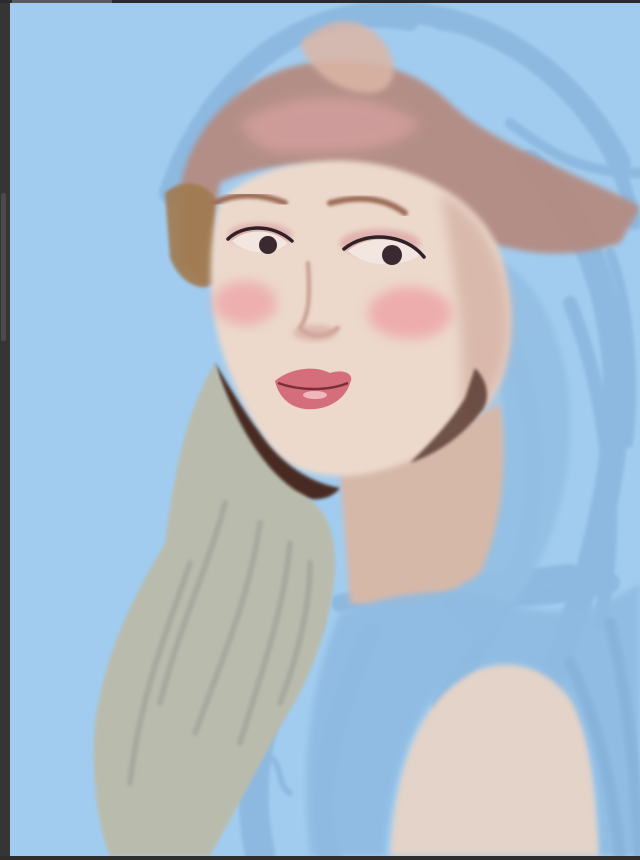 This screenshot has width=640, height=860. What do you see at coordinates (3, 267) in the screenshot?
I see `panel-resize-handle` at bounding box center [3, 267].